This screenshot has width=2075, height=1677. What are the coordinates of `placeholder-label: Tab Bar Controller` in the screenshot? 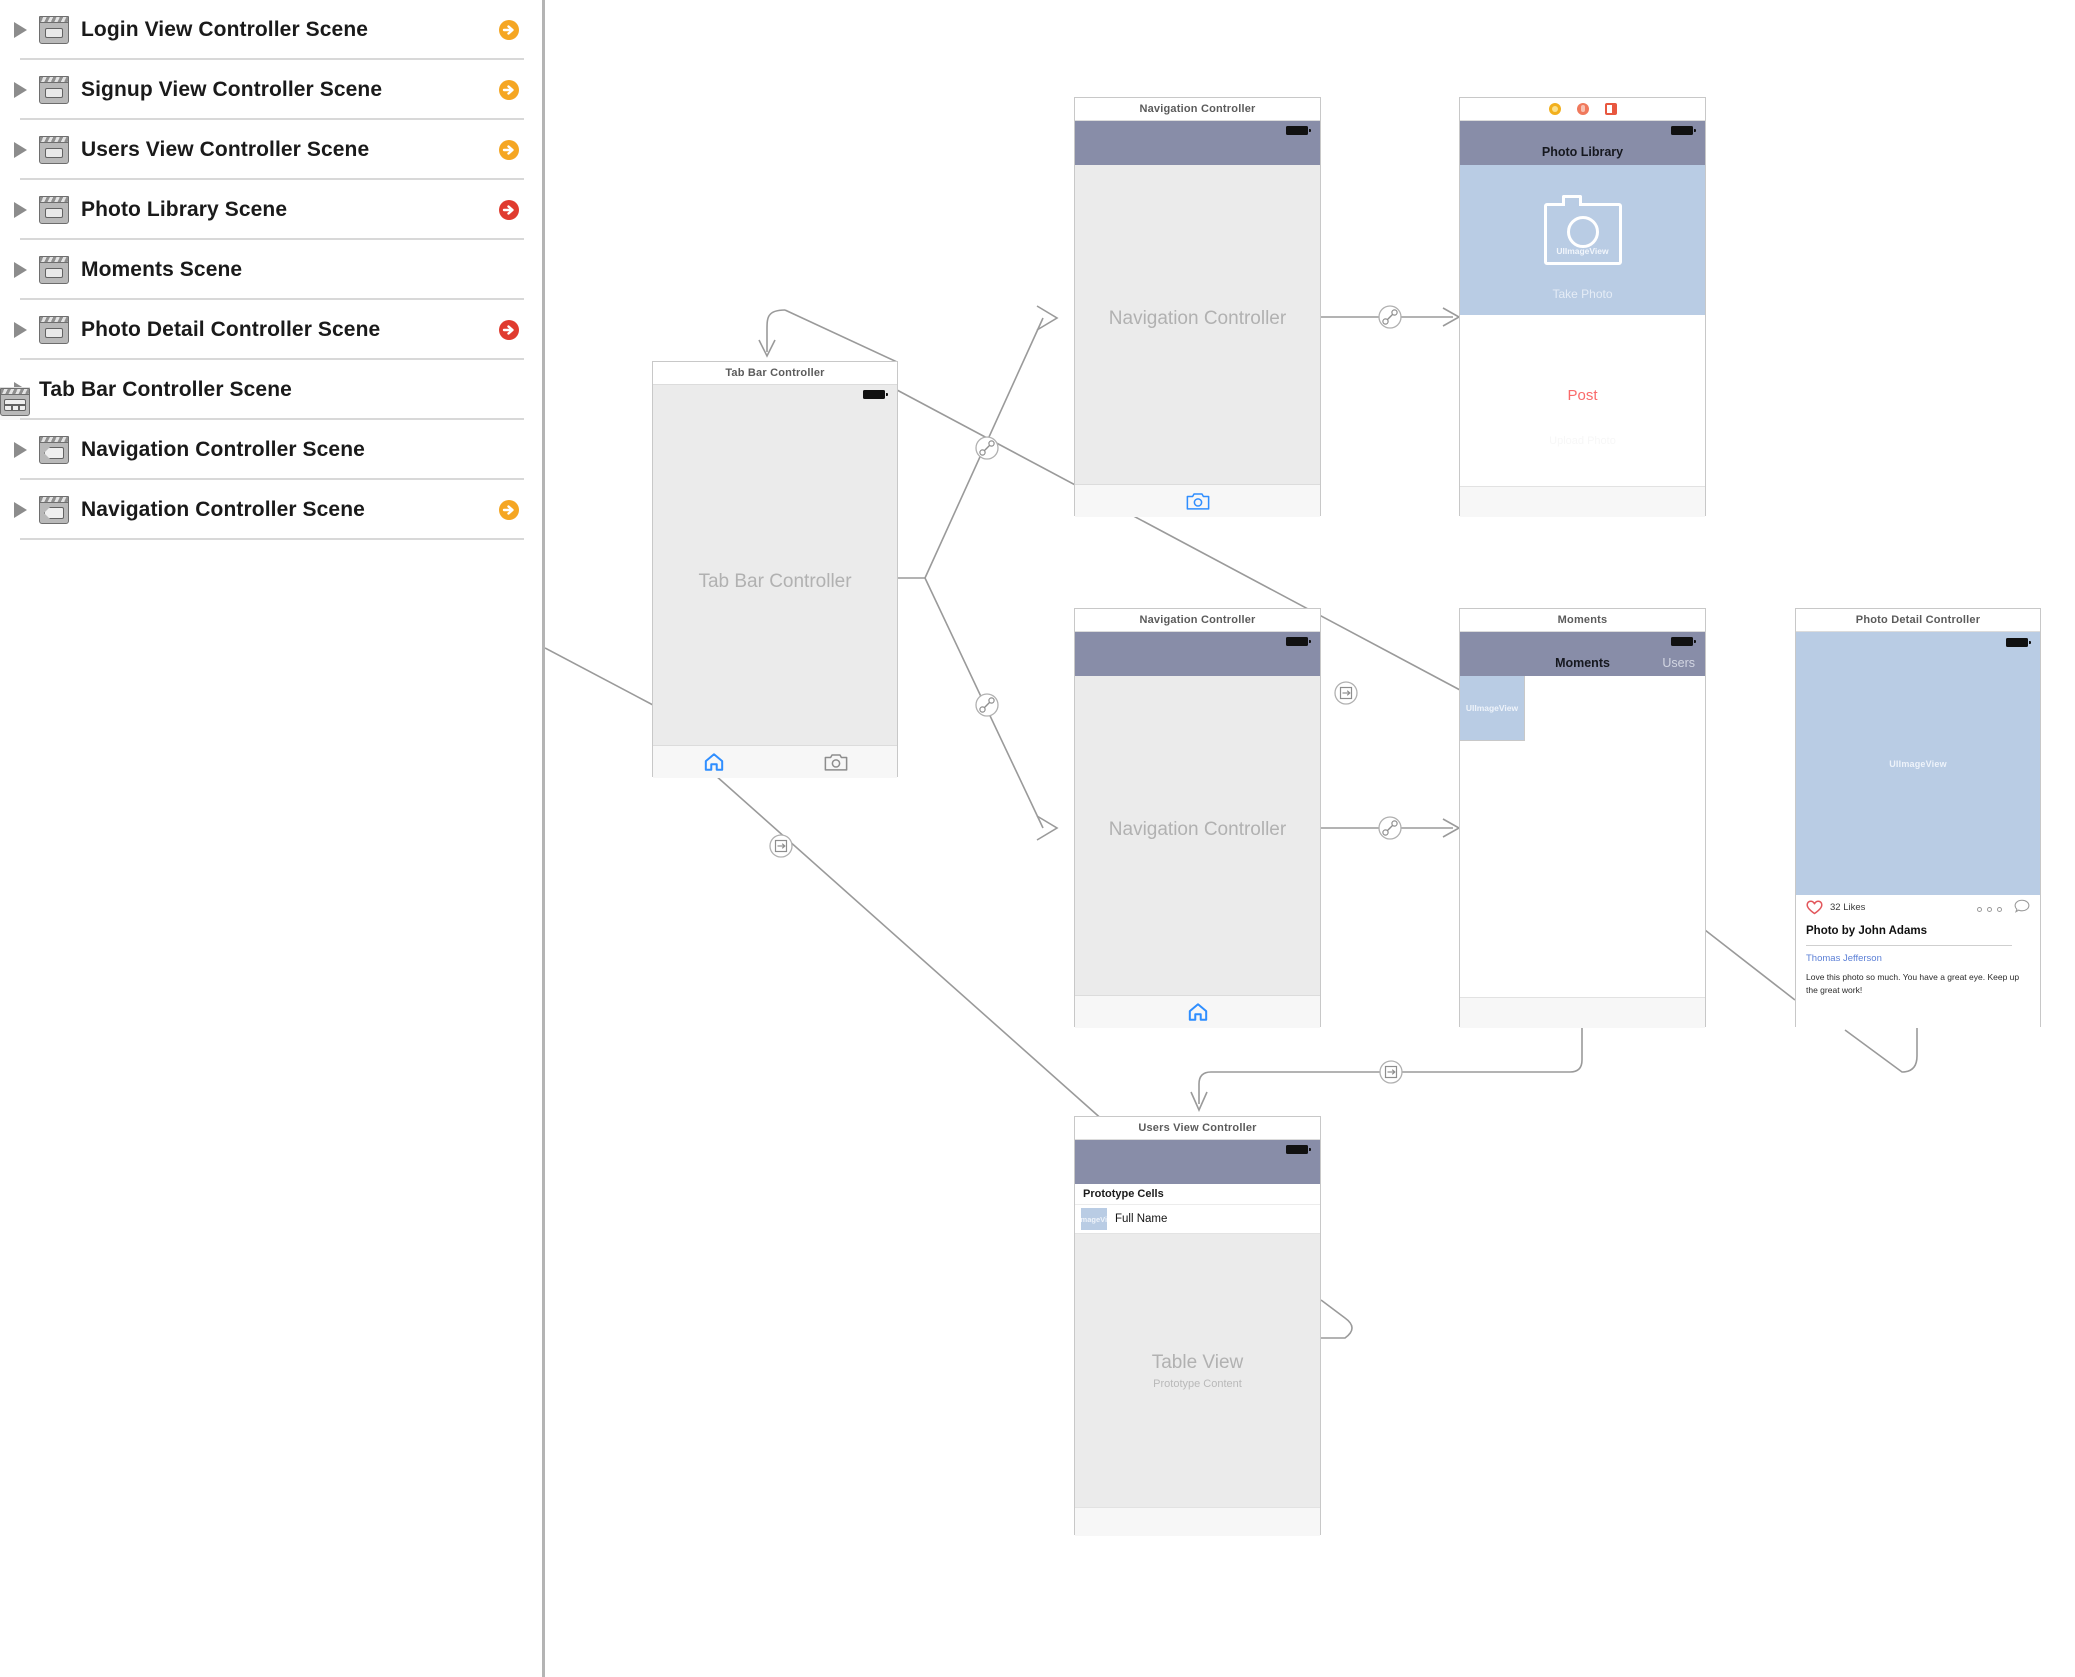 It's located at (775, 581).